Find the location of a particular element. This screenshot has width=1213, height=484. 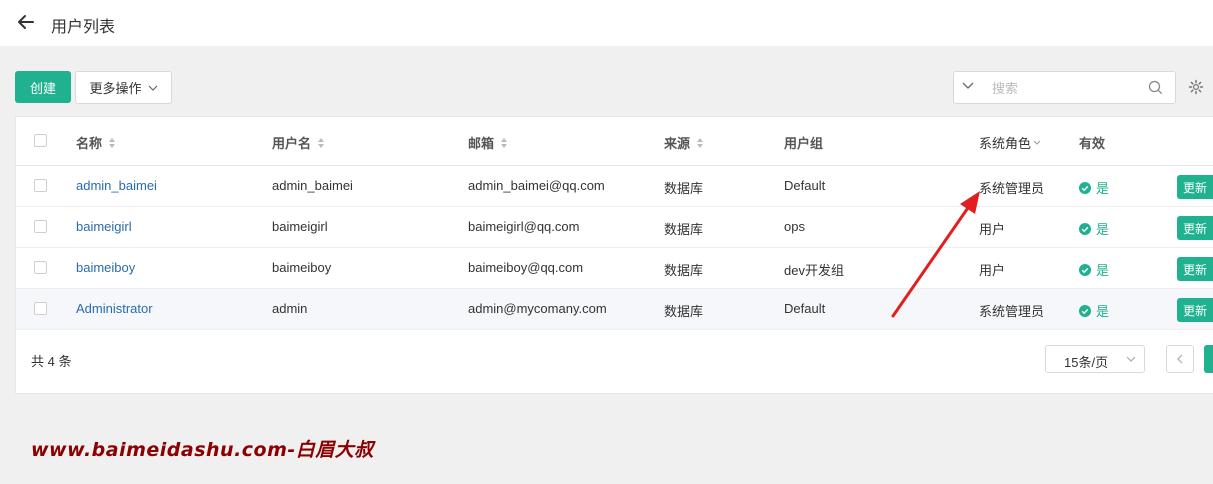

gear-icon is located at coordinates (1196, 87).